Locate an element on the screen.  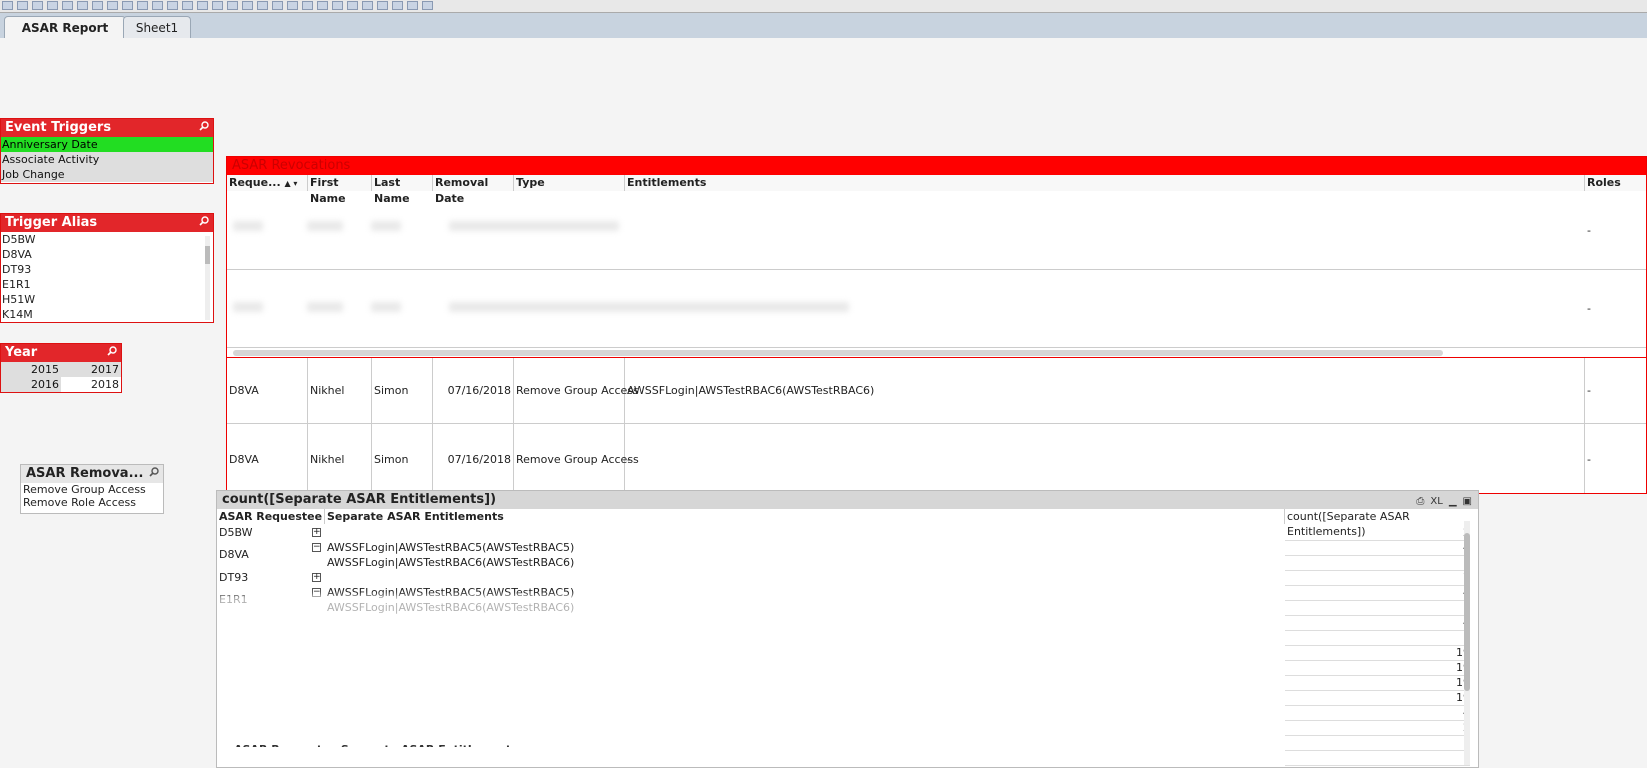
edit-script-icon is located at coordinates (202, 5).